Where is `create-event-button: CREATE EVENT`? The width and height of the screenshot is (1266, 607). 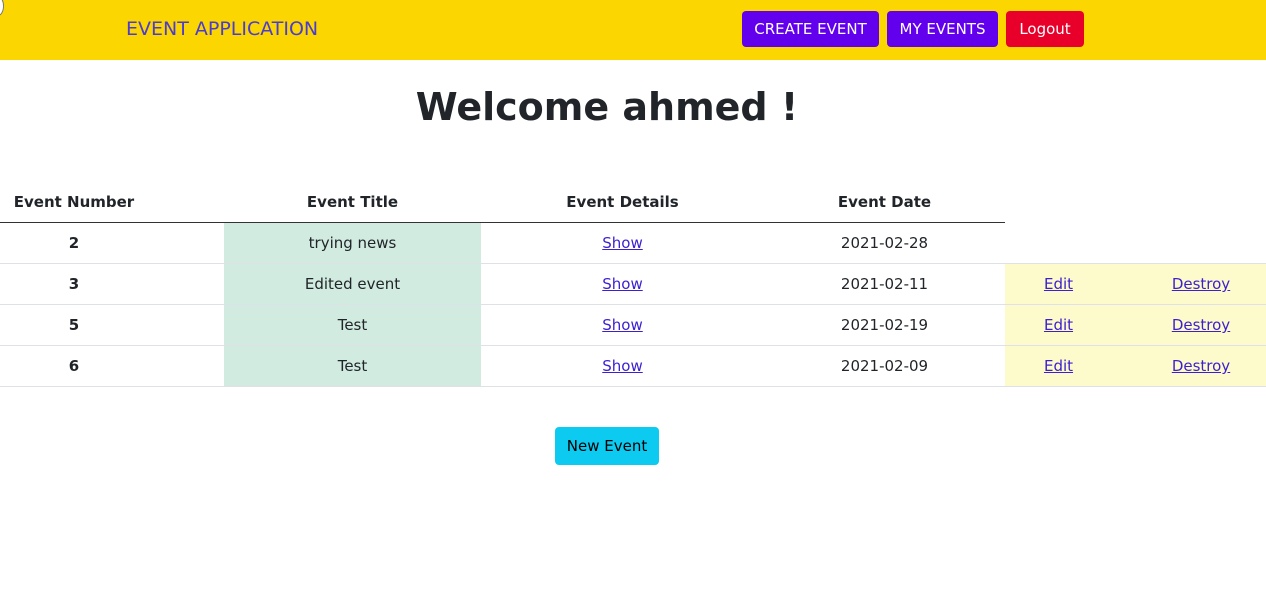
create-event-button: CREATE EVENT is located at coordinates (810, 29).